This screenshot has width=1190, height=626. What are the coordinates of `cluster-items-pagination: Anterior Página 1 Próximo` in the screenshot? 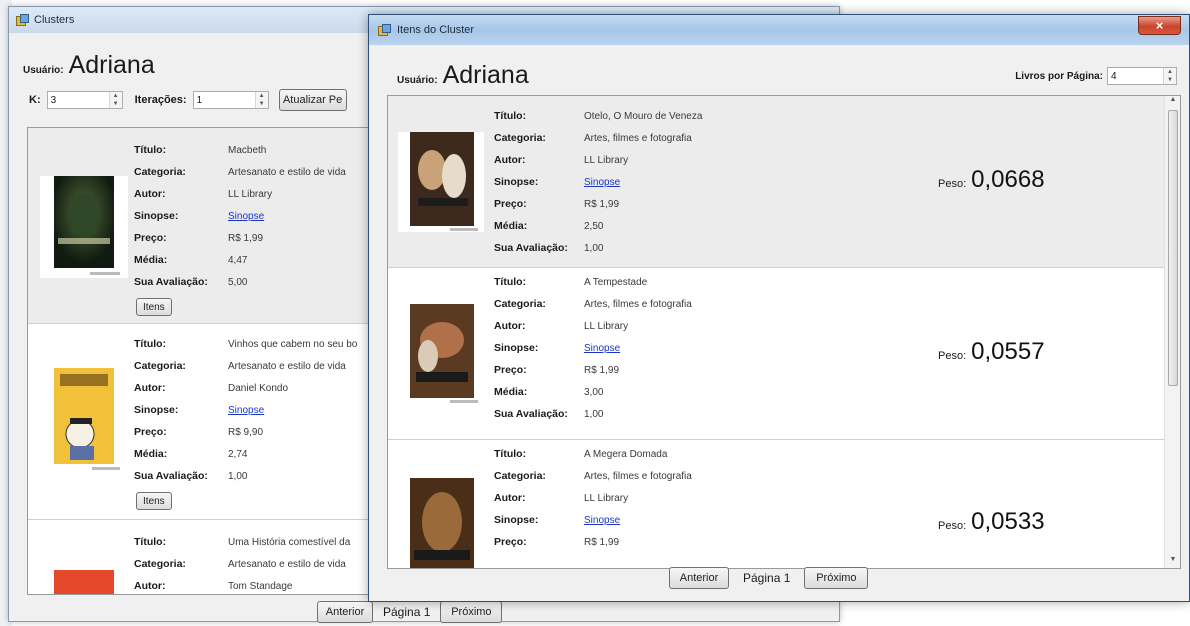 It's located at (769, 578).